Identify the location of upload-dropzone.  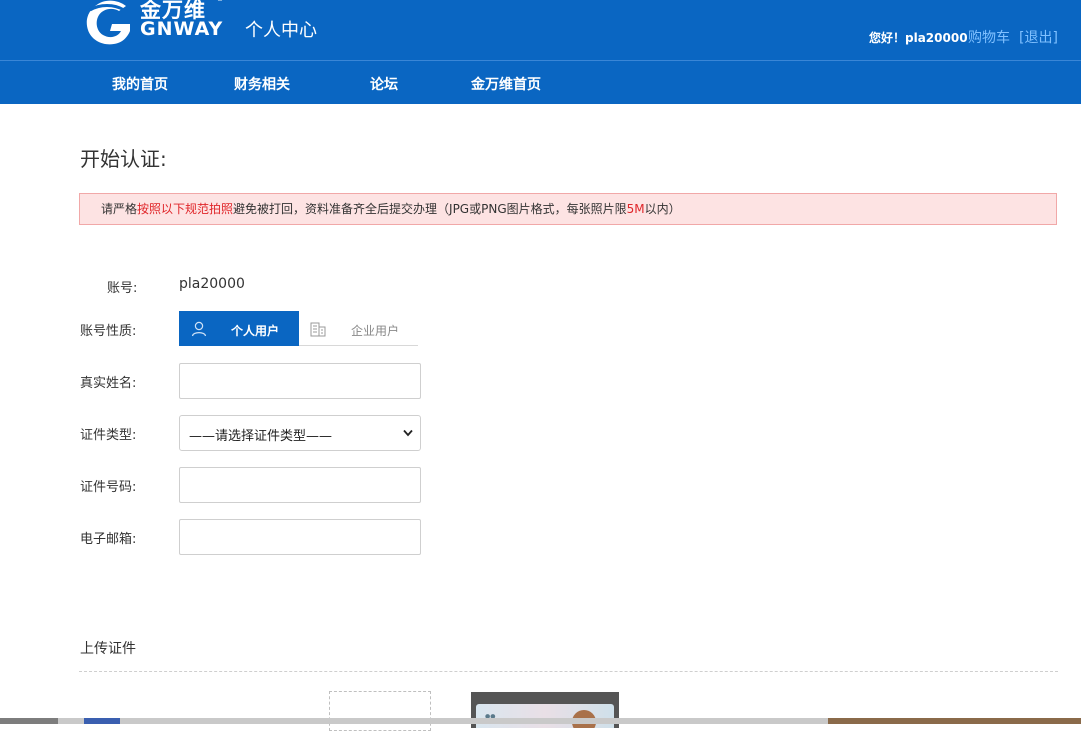
(380, 711).